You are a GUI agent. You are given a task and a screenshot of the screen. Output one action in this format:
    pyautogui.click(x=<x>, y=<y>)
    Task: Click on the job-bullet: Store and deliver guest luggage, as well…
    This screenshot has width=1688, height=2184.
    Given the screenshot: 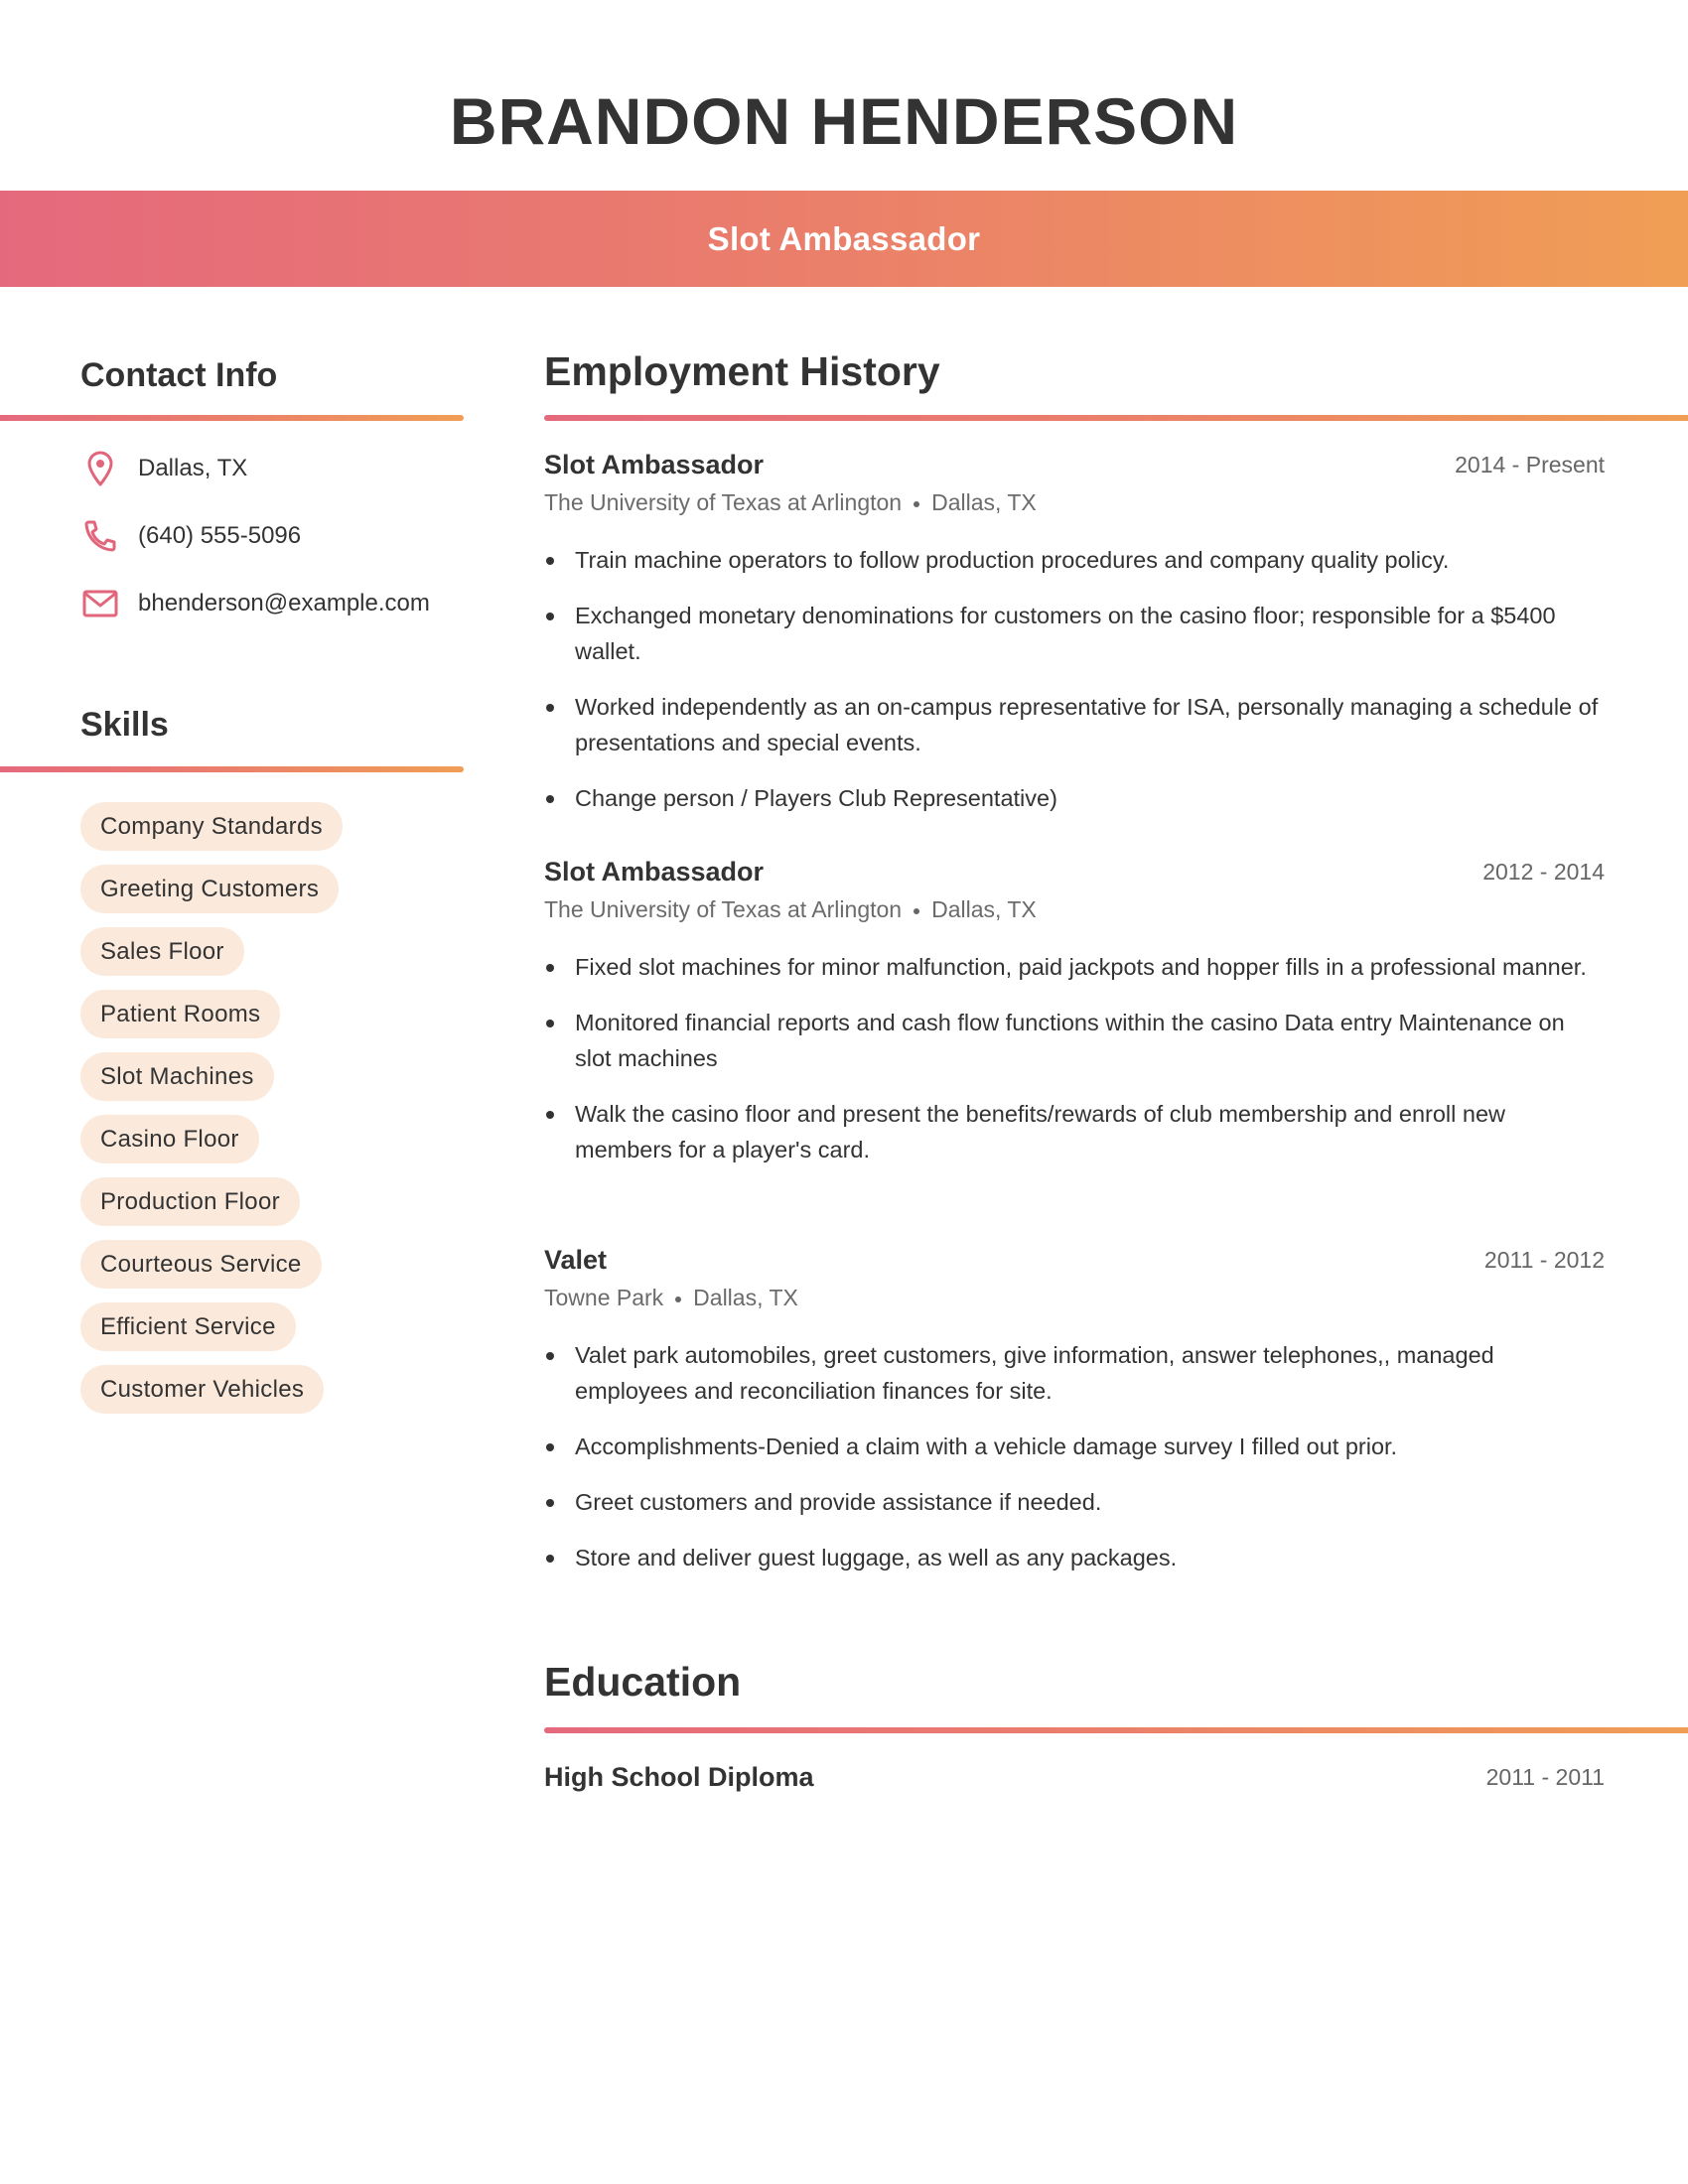 What is the action you would take?
    pyautogui.click(x=1074, y=1557)
    